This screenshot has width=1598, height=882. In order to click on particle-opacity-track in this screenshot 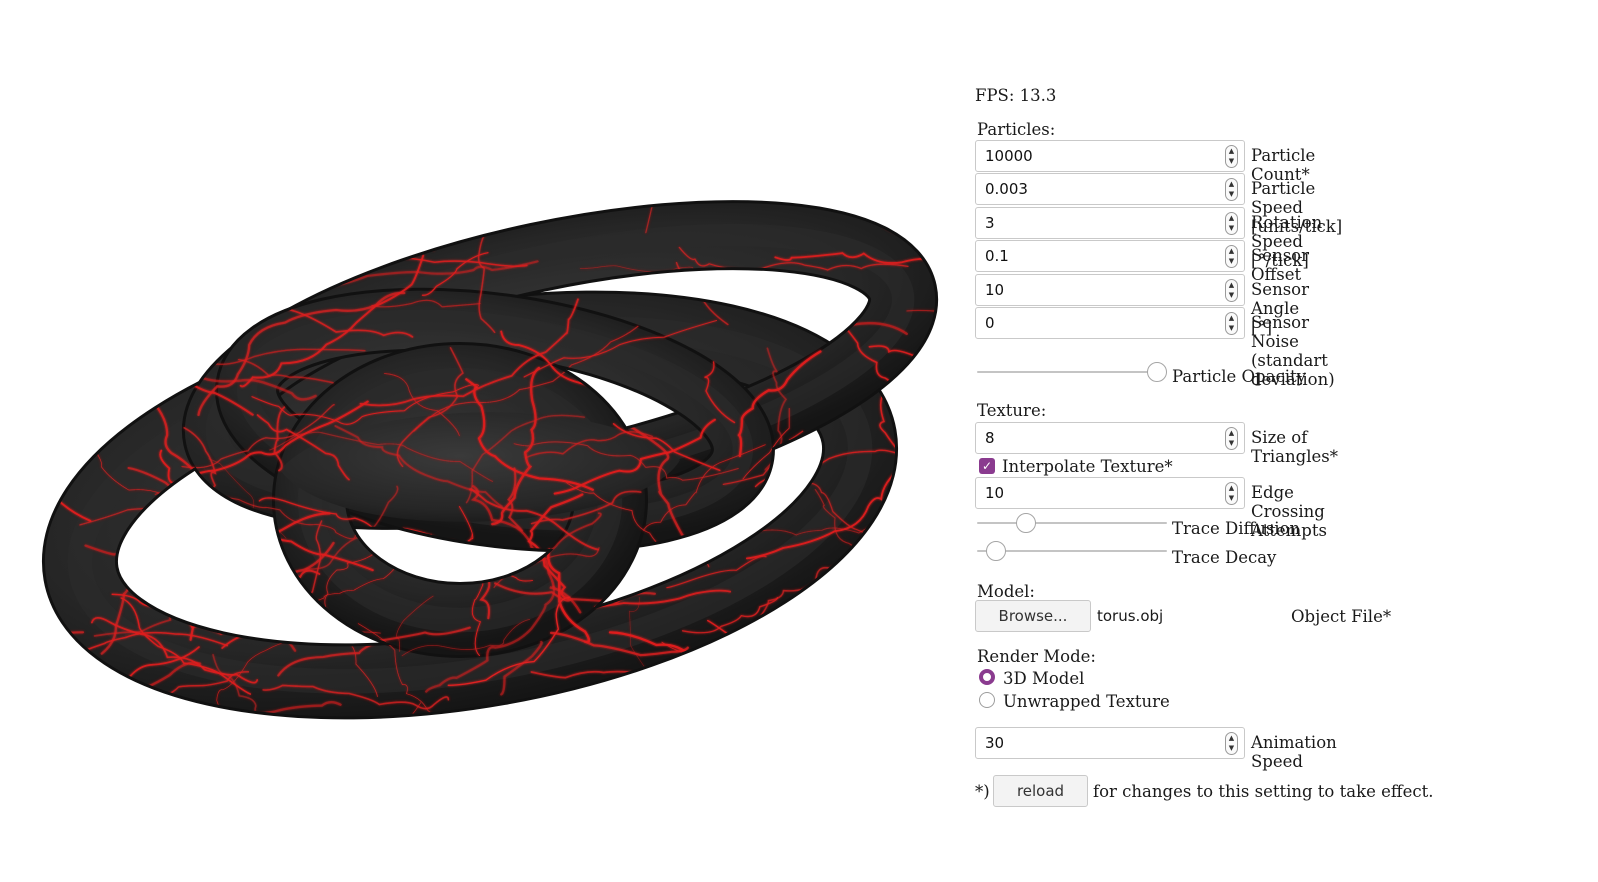, I will do `click(1072, 372)`.